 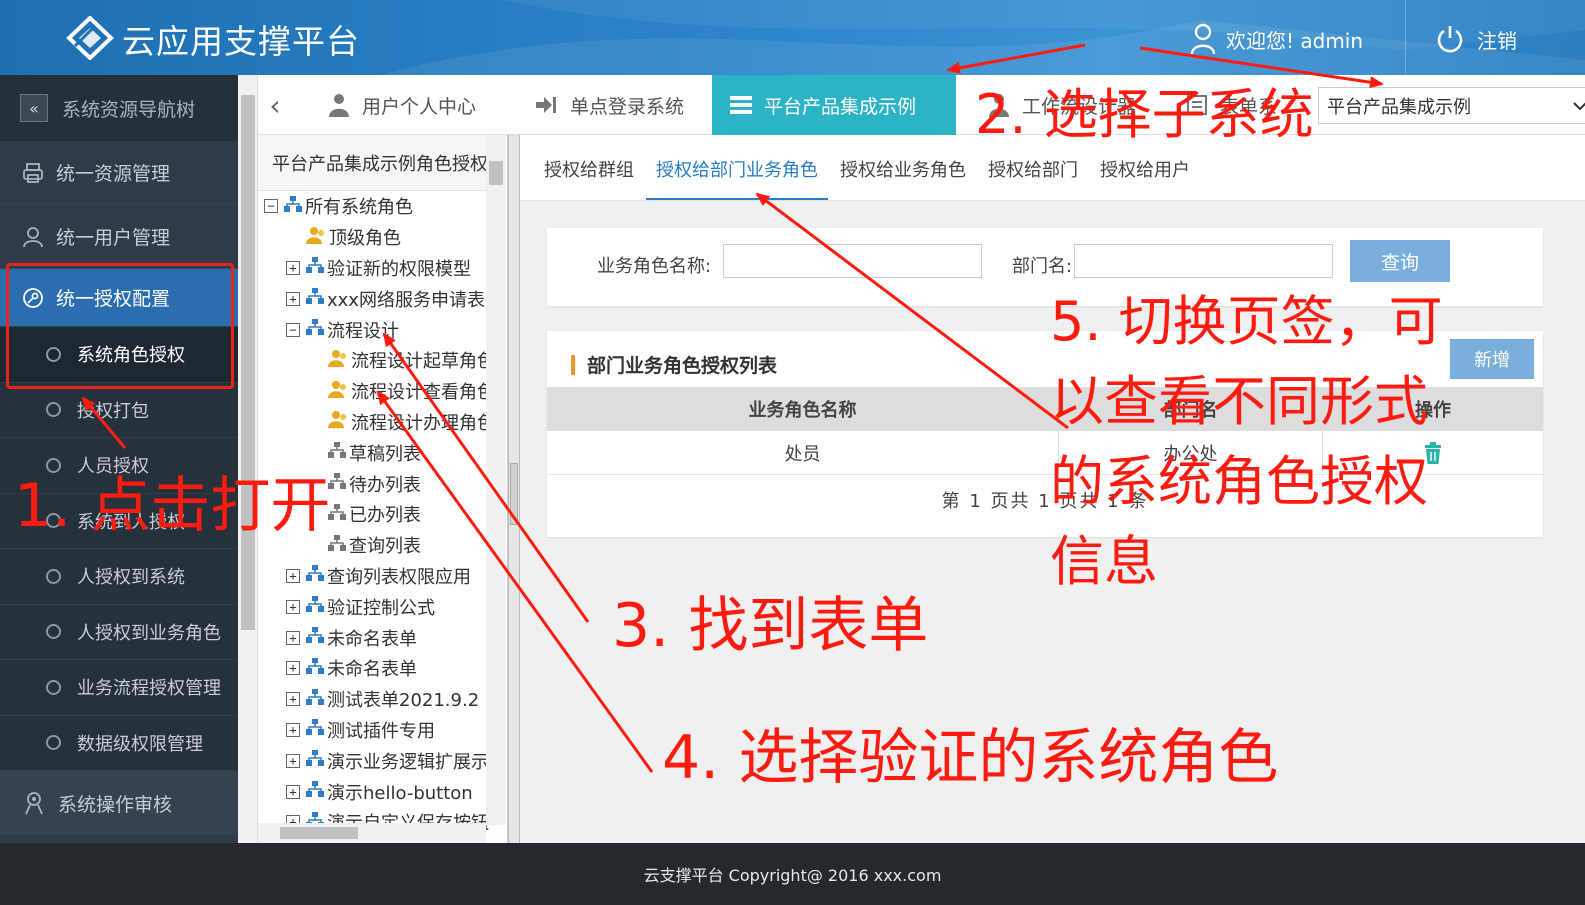 I want to click on tree-node: + 演示业务逻辑扩展示例, so click(x=382, y=760).